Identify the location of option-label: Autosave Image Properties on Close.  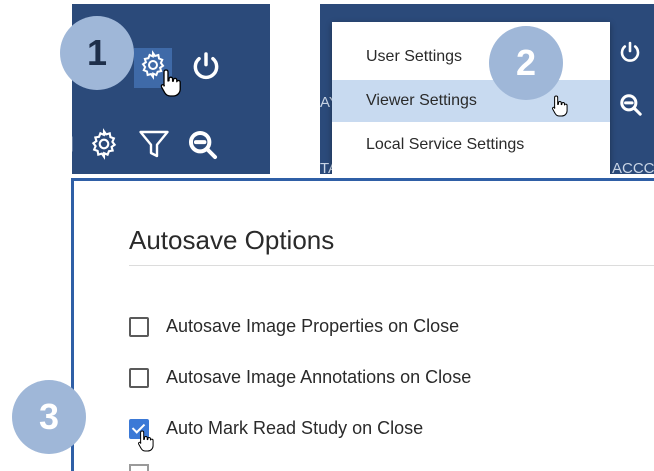
(313, 326).